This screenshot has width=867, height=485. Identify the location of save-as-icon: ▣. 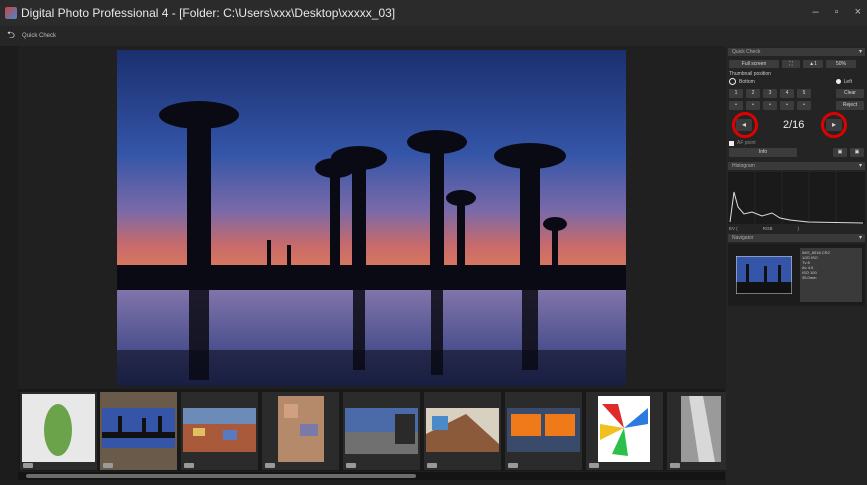
(857, 152).